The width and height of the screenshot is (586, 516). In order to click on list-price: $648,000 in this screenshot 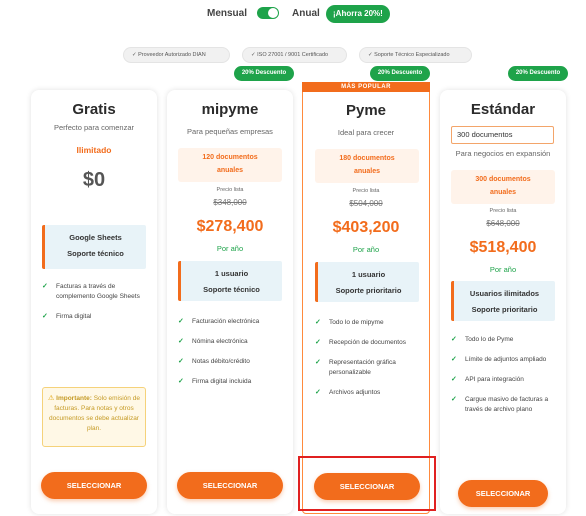, I will do `click(503, 223)`.